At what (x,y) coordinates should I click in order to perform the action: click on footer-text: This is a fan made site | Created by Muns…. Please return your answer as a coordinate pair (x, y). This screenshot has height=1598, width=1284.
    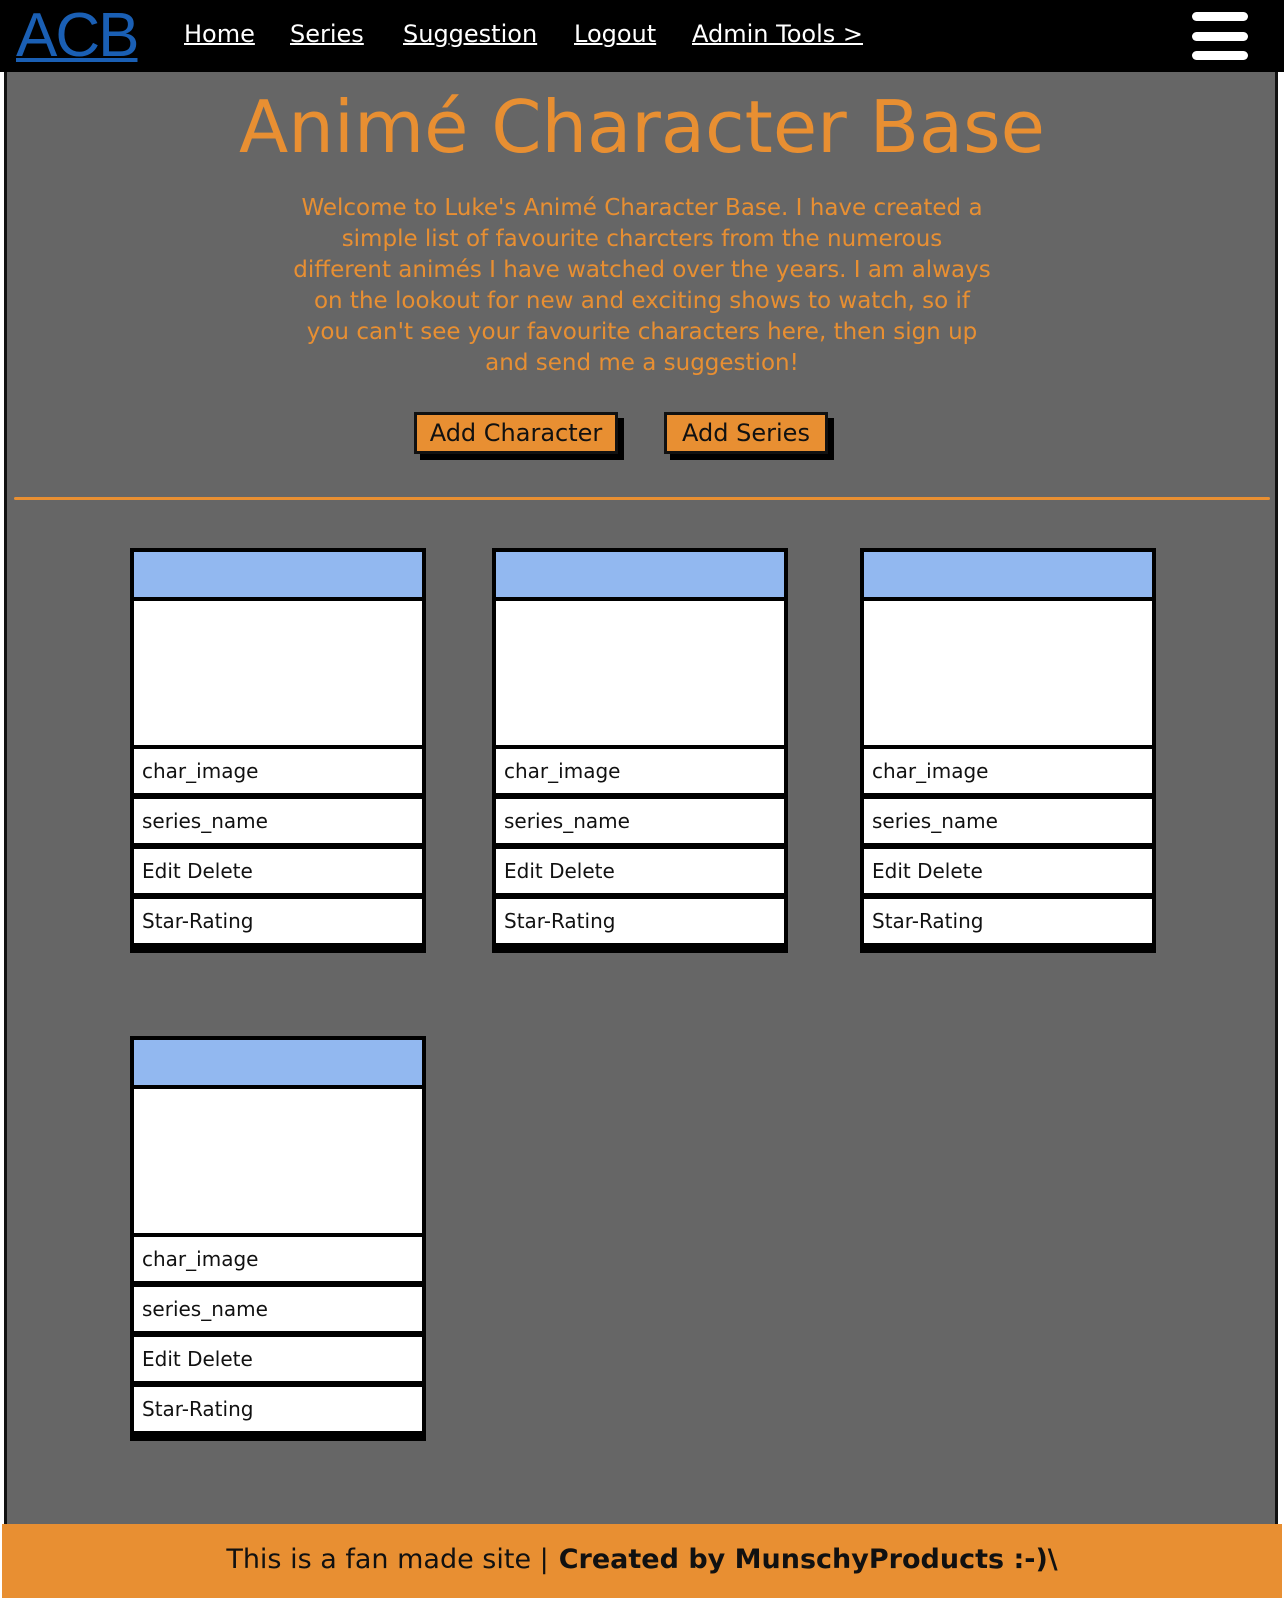
    Looking at the image, I should click on (642, 1560).